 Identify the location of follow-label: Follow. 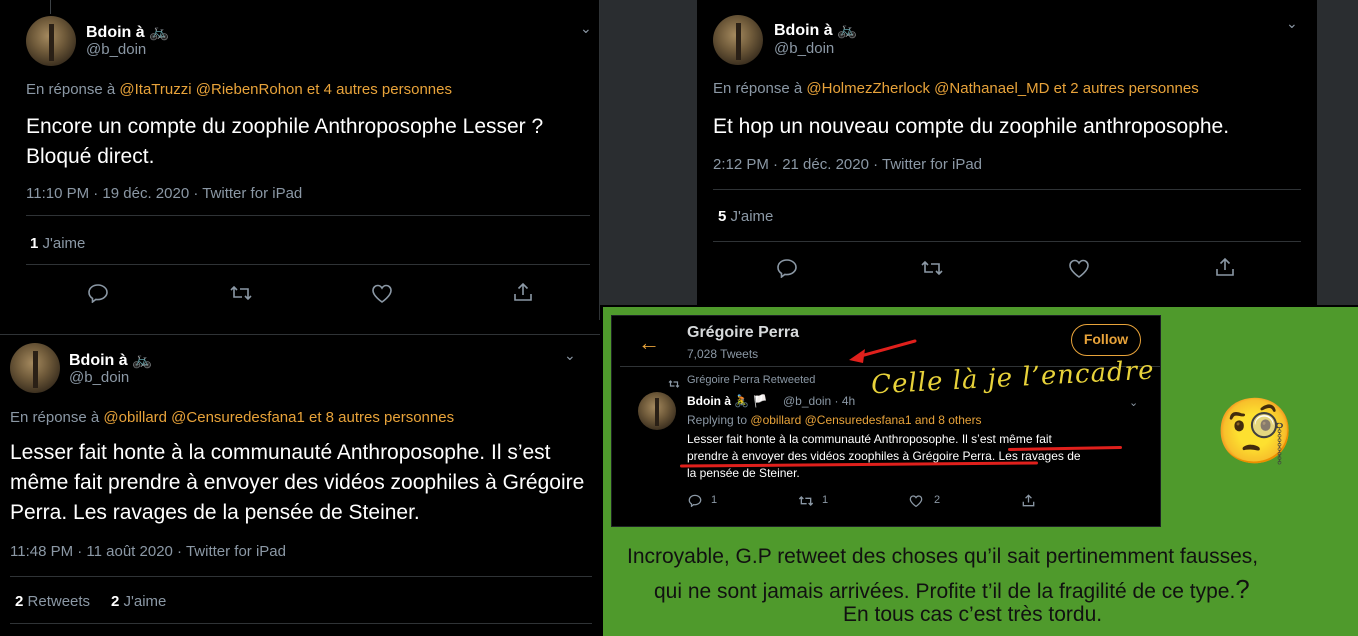
(1106, 339).